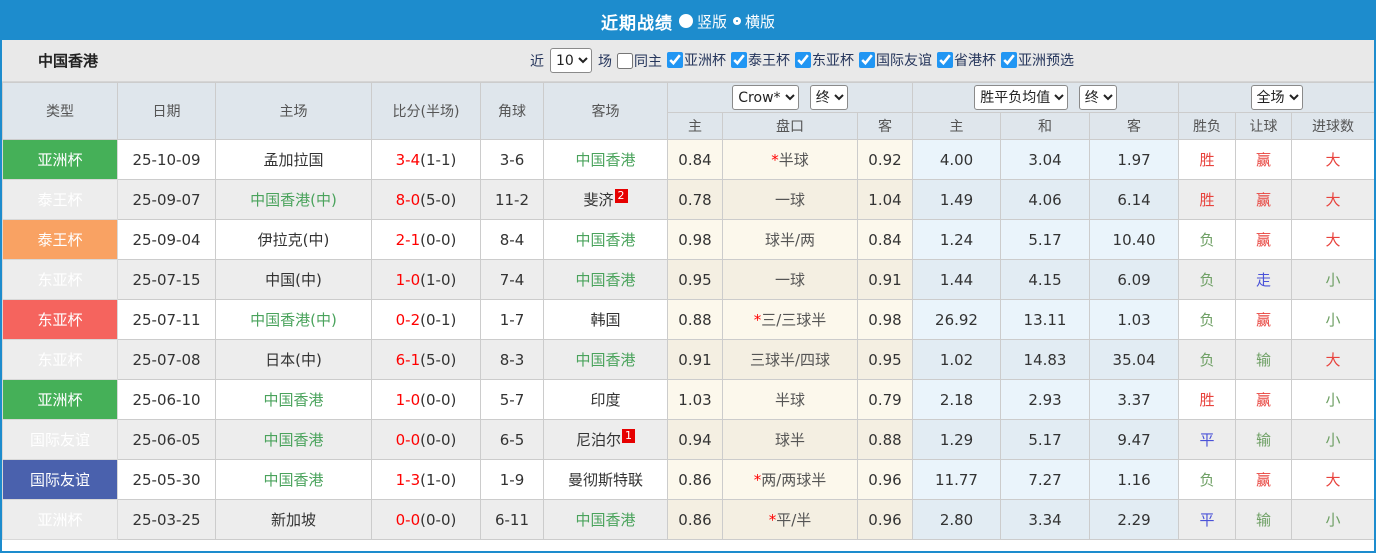 This screenshot has width=1376, height=553. I want to click on near-label: 近, so click(537, 61).